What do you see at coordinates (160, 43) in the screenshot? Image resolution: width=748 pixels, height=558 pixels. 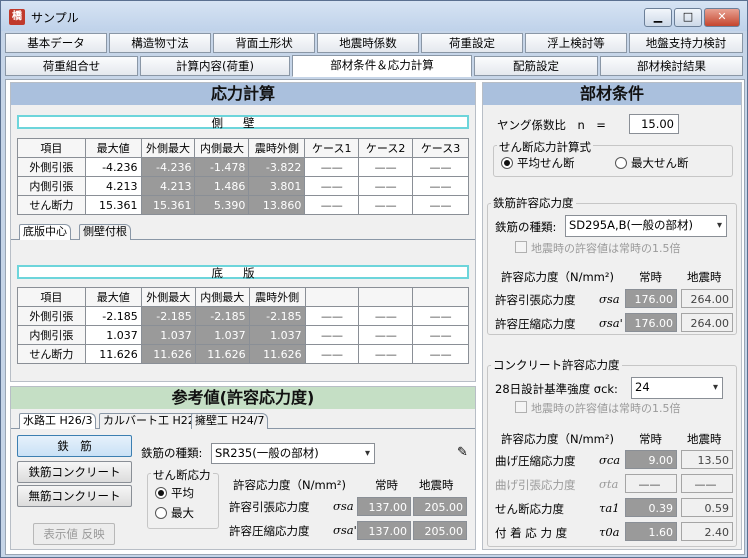 I see `tab-structure-dimensions: 構造物寸法` at bounding box center [160, 43].